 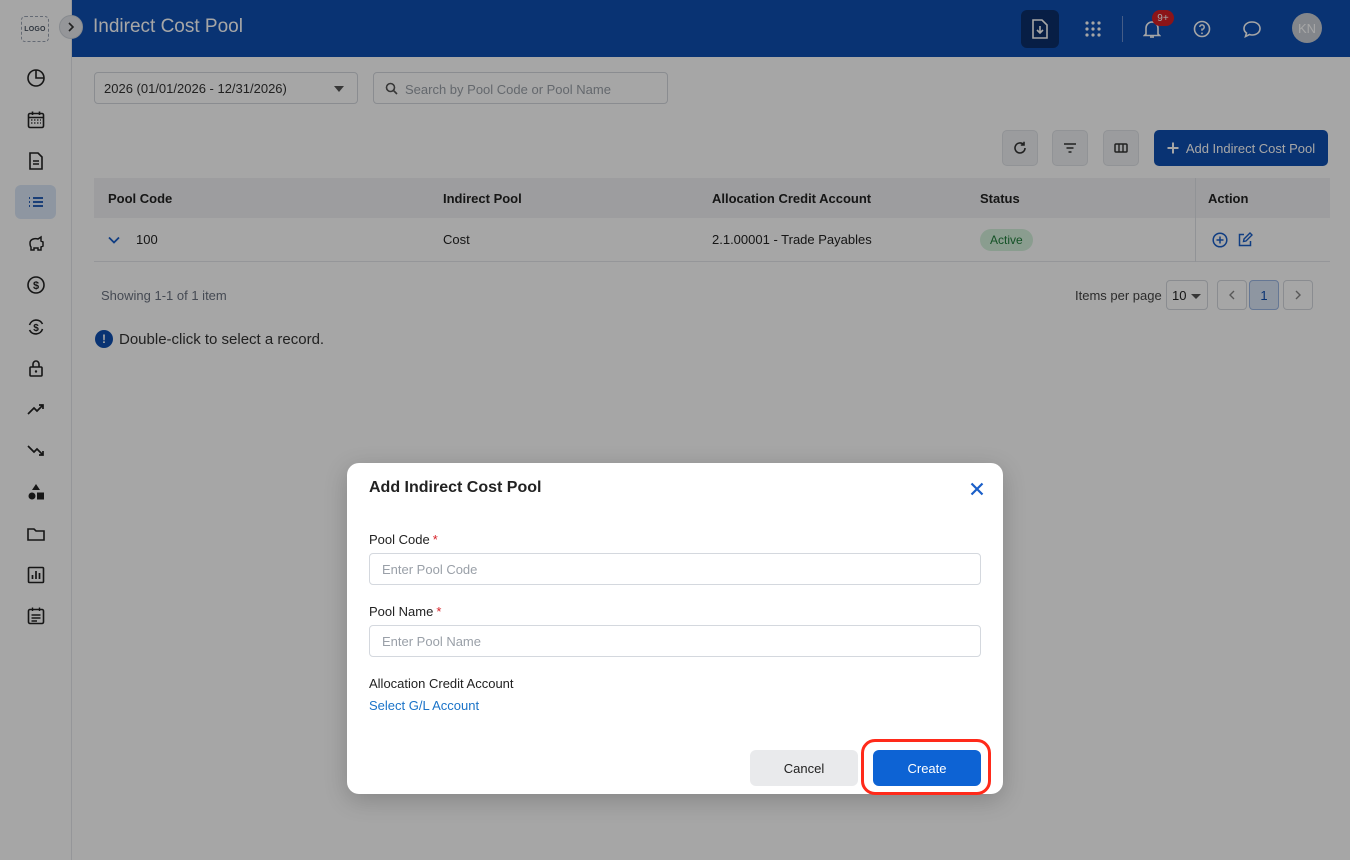 What do you see at coordinates (403, 539) in the screenshot?
I see `pool-code-label: Pool Code *` at bounding box center [403, 539].